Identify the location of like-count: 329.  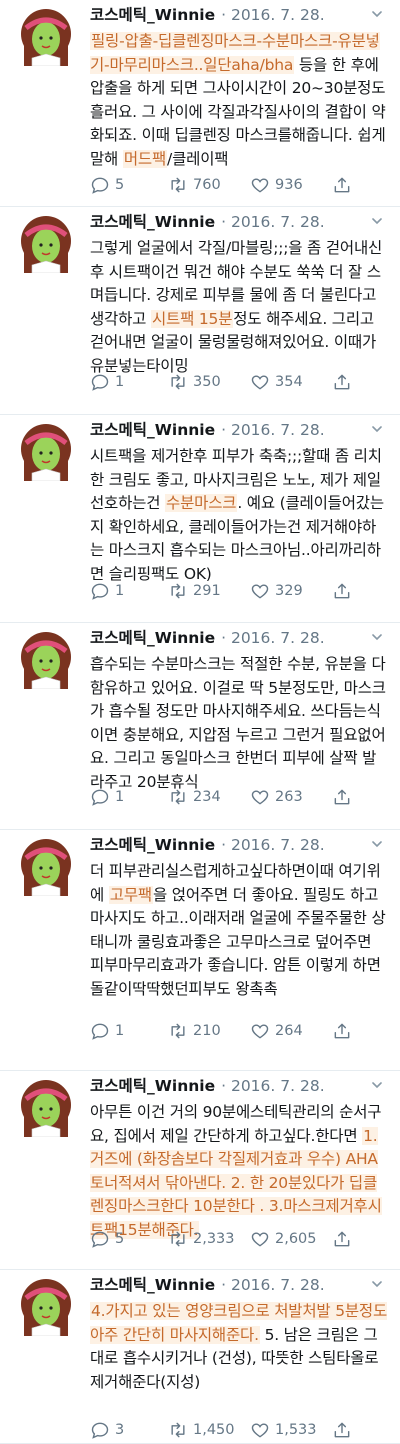
(289, 591).